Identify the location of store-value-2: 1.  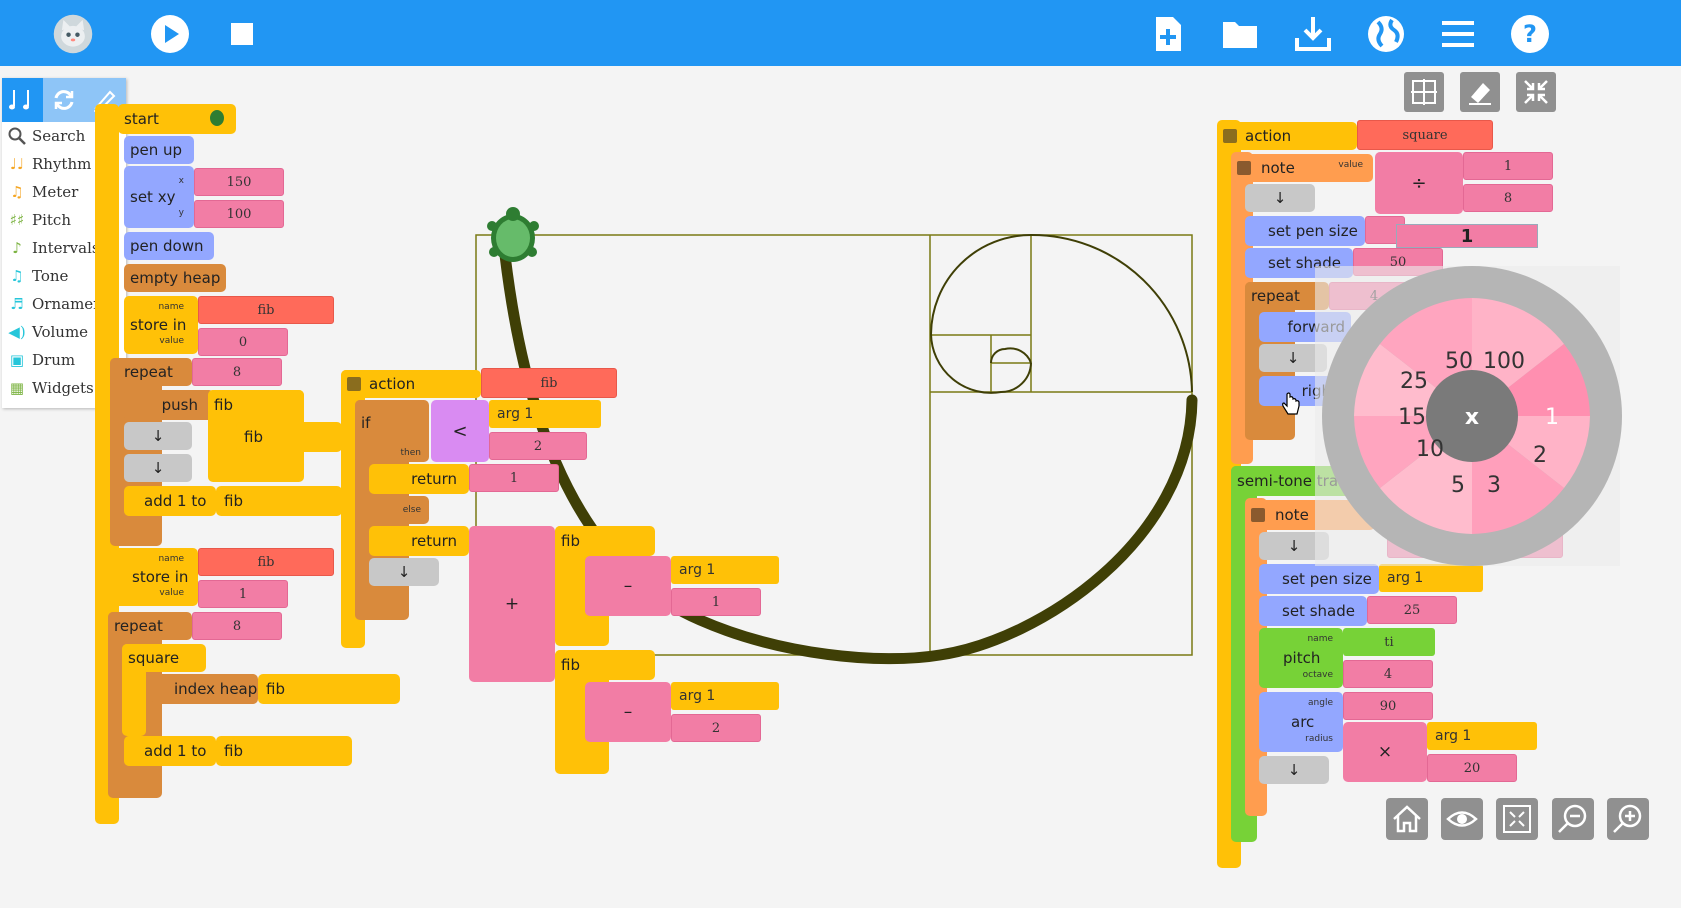
(243, 594).